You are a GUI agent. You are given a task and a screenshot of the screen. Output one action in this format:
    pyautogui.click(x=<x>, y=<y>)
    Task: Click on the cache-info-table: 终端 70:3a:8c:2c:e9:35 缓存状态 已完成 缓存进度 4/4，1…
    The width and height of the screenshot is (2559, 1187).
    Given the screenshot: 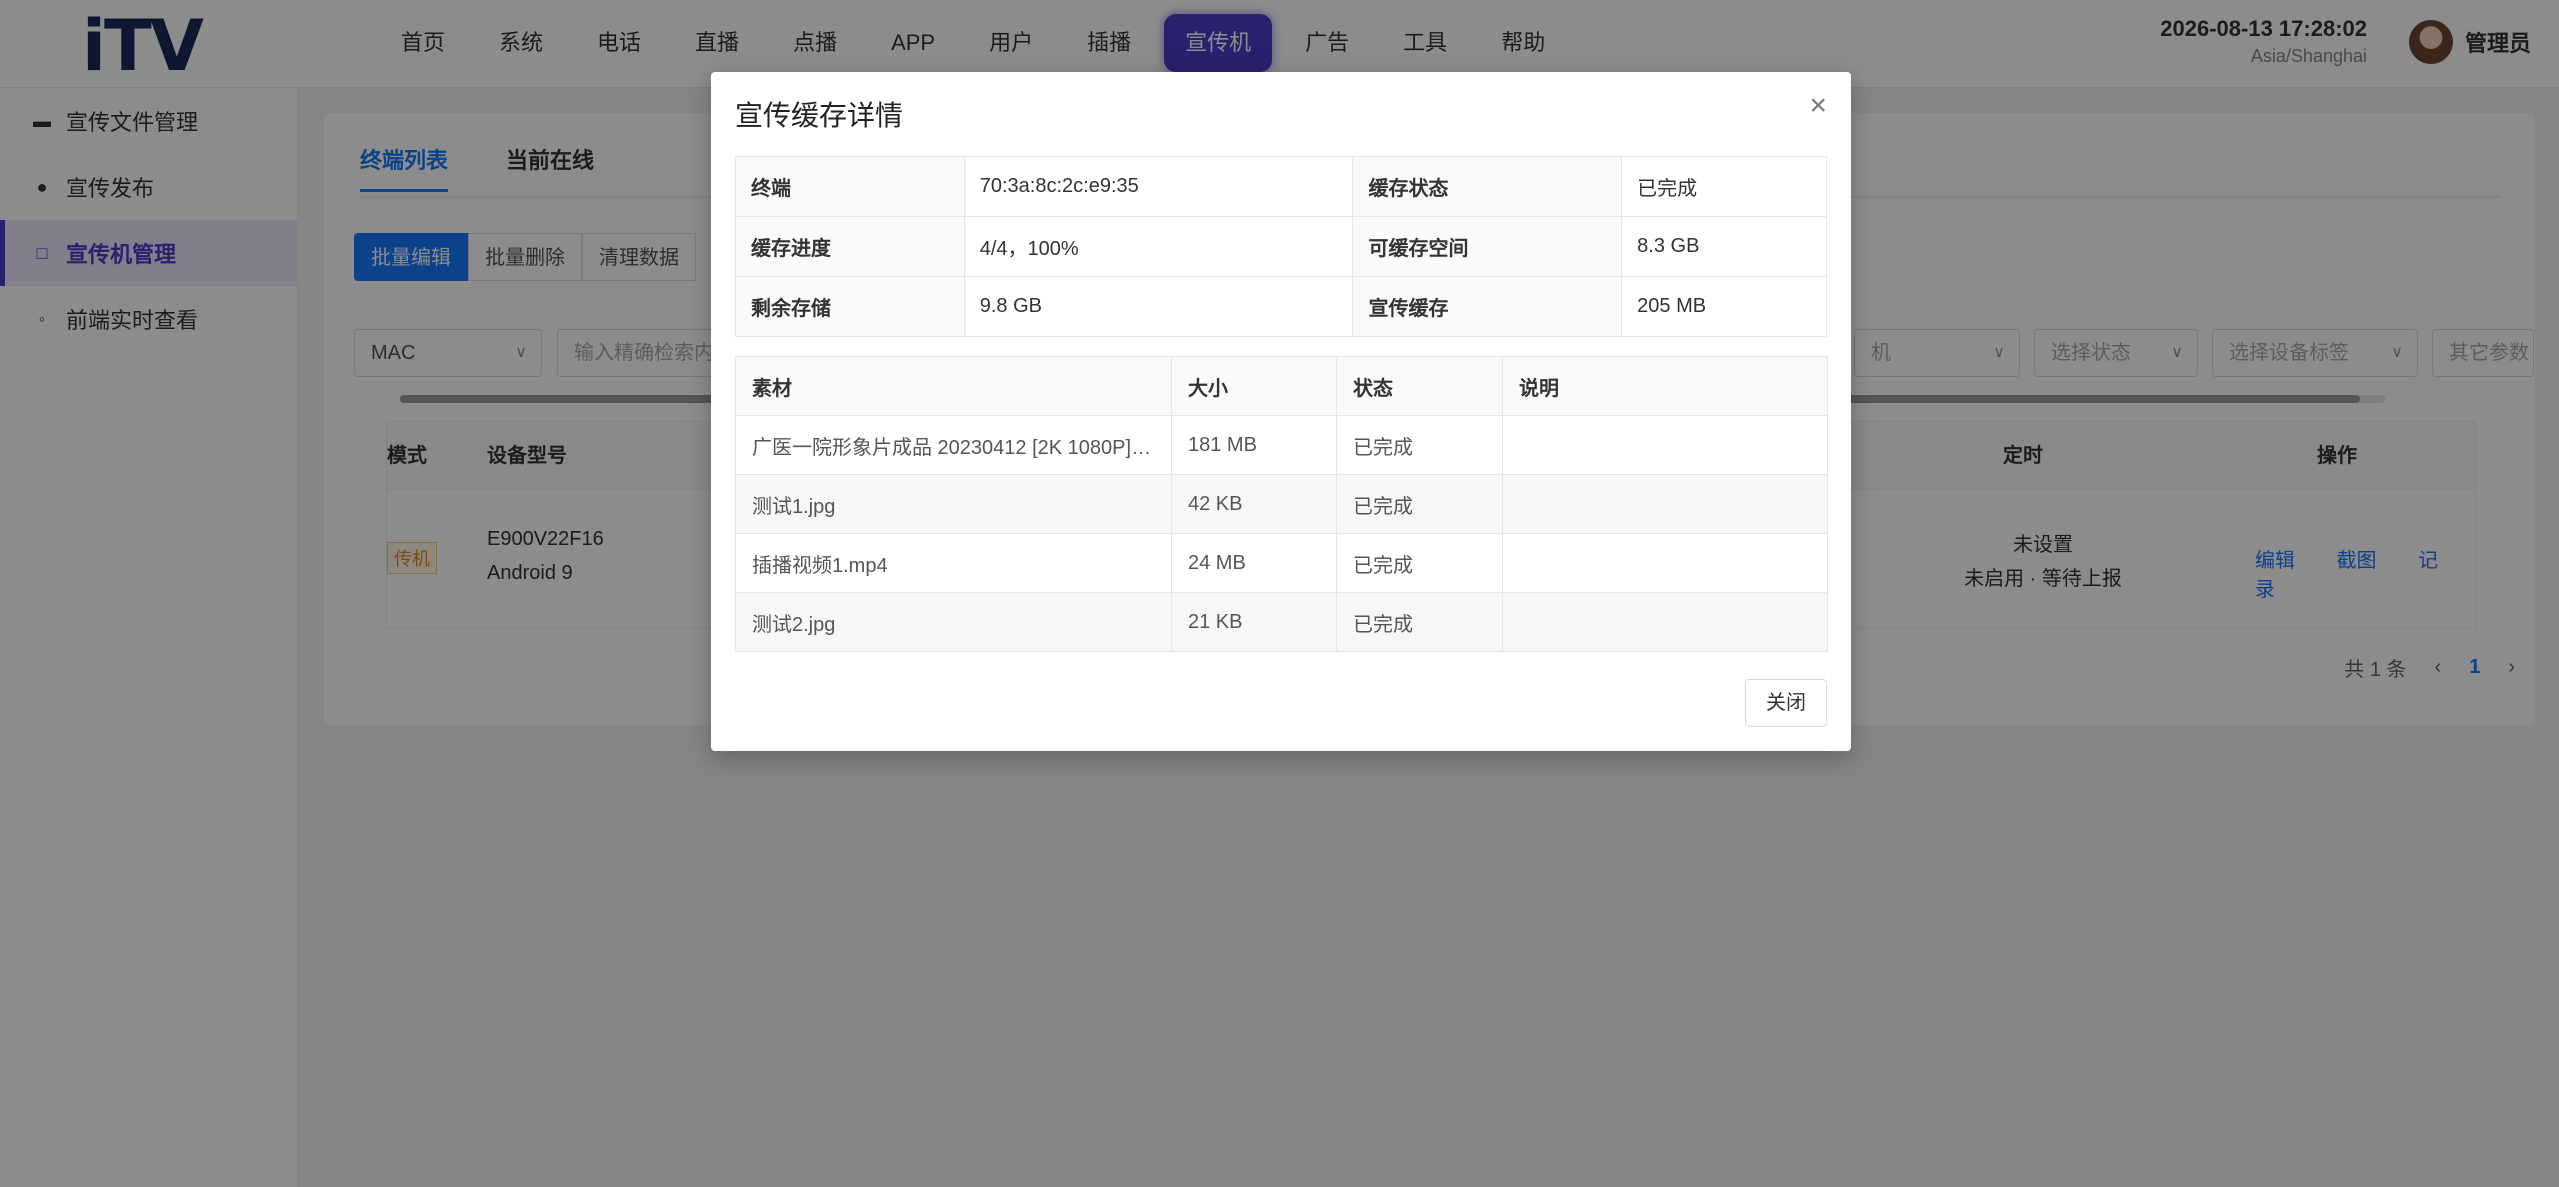 What is the action you would take?
    pyautogui.click(x=1281, y=246)
    